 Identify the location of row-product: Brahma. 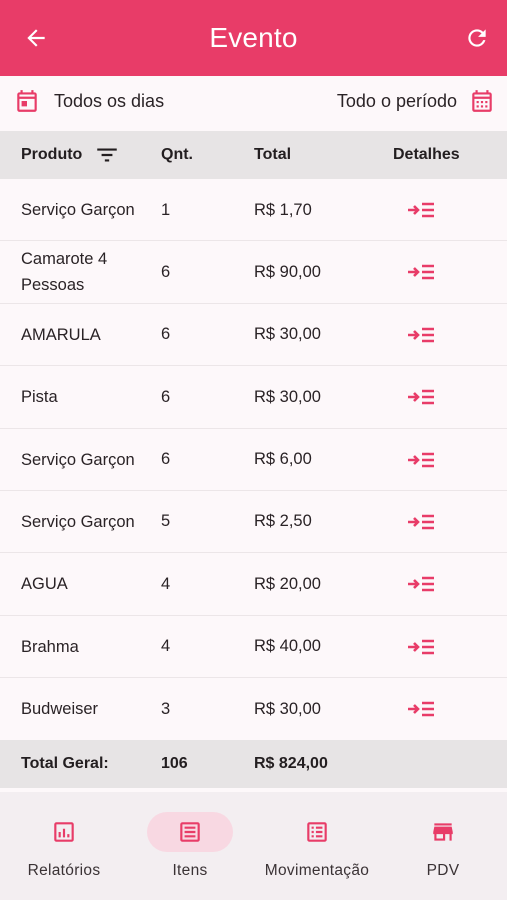
(50, 646).